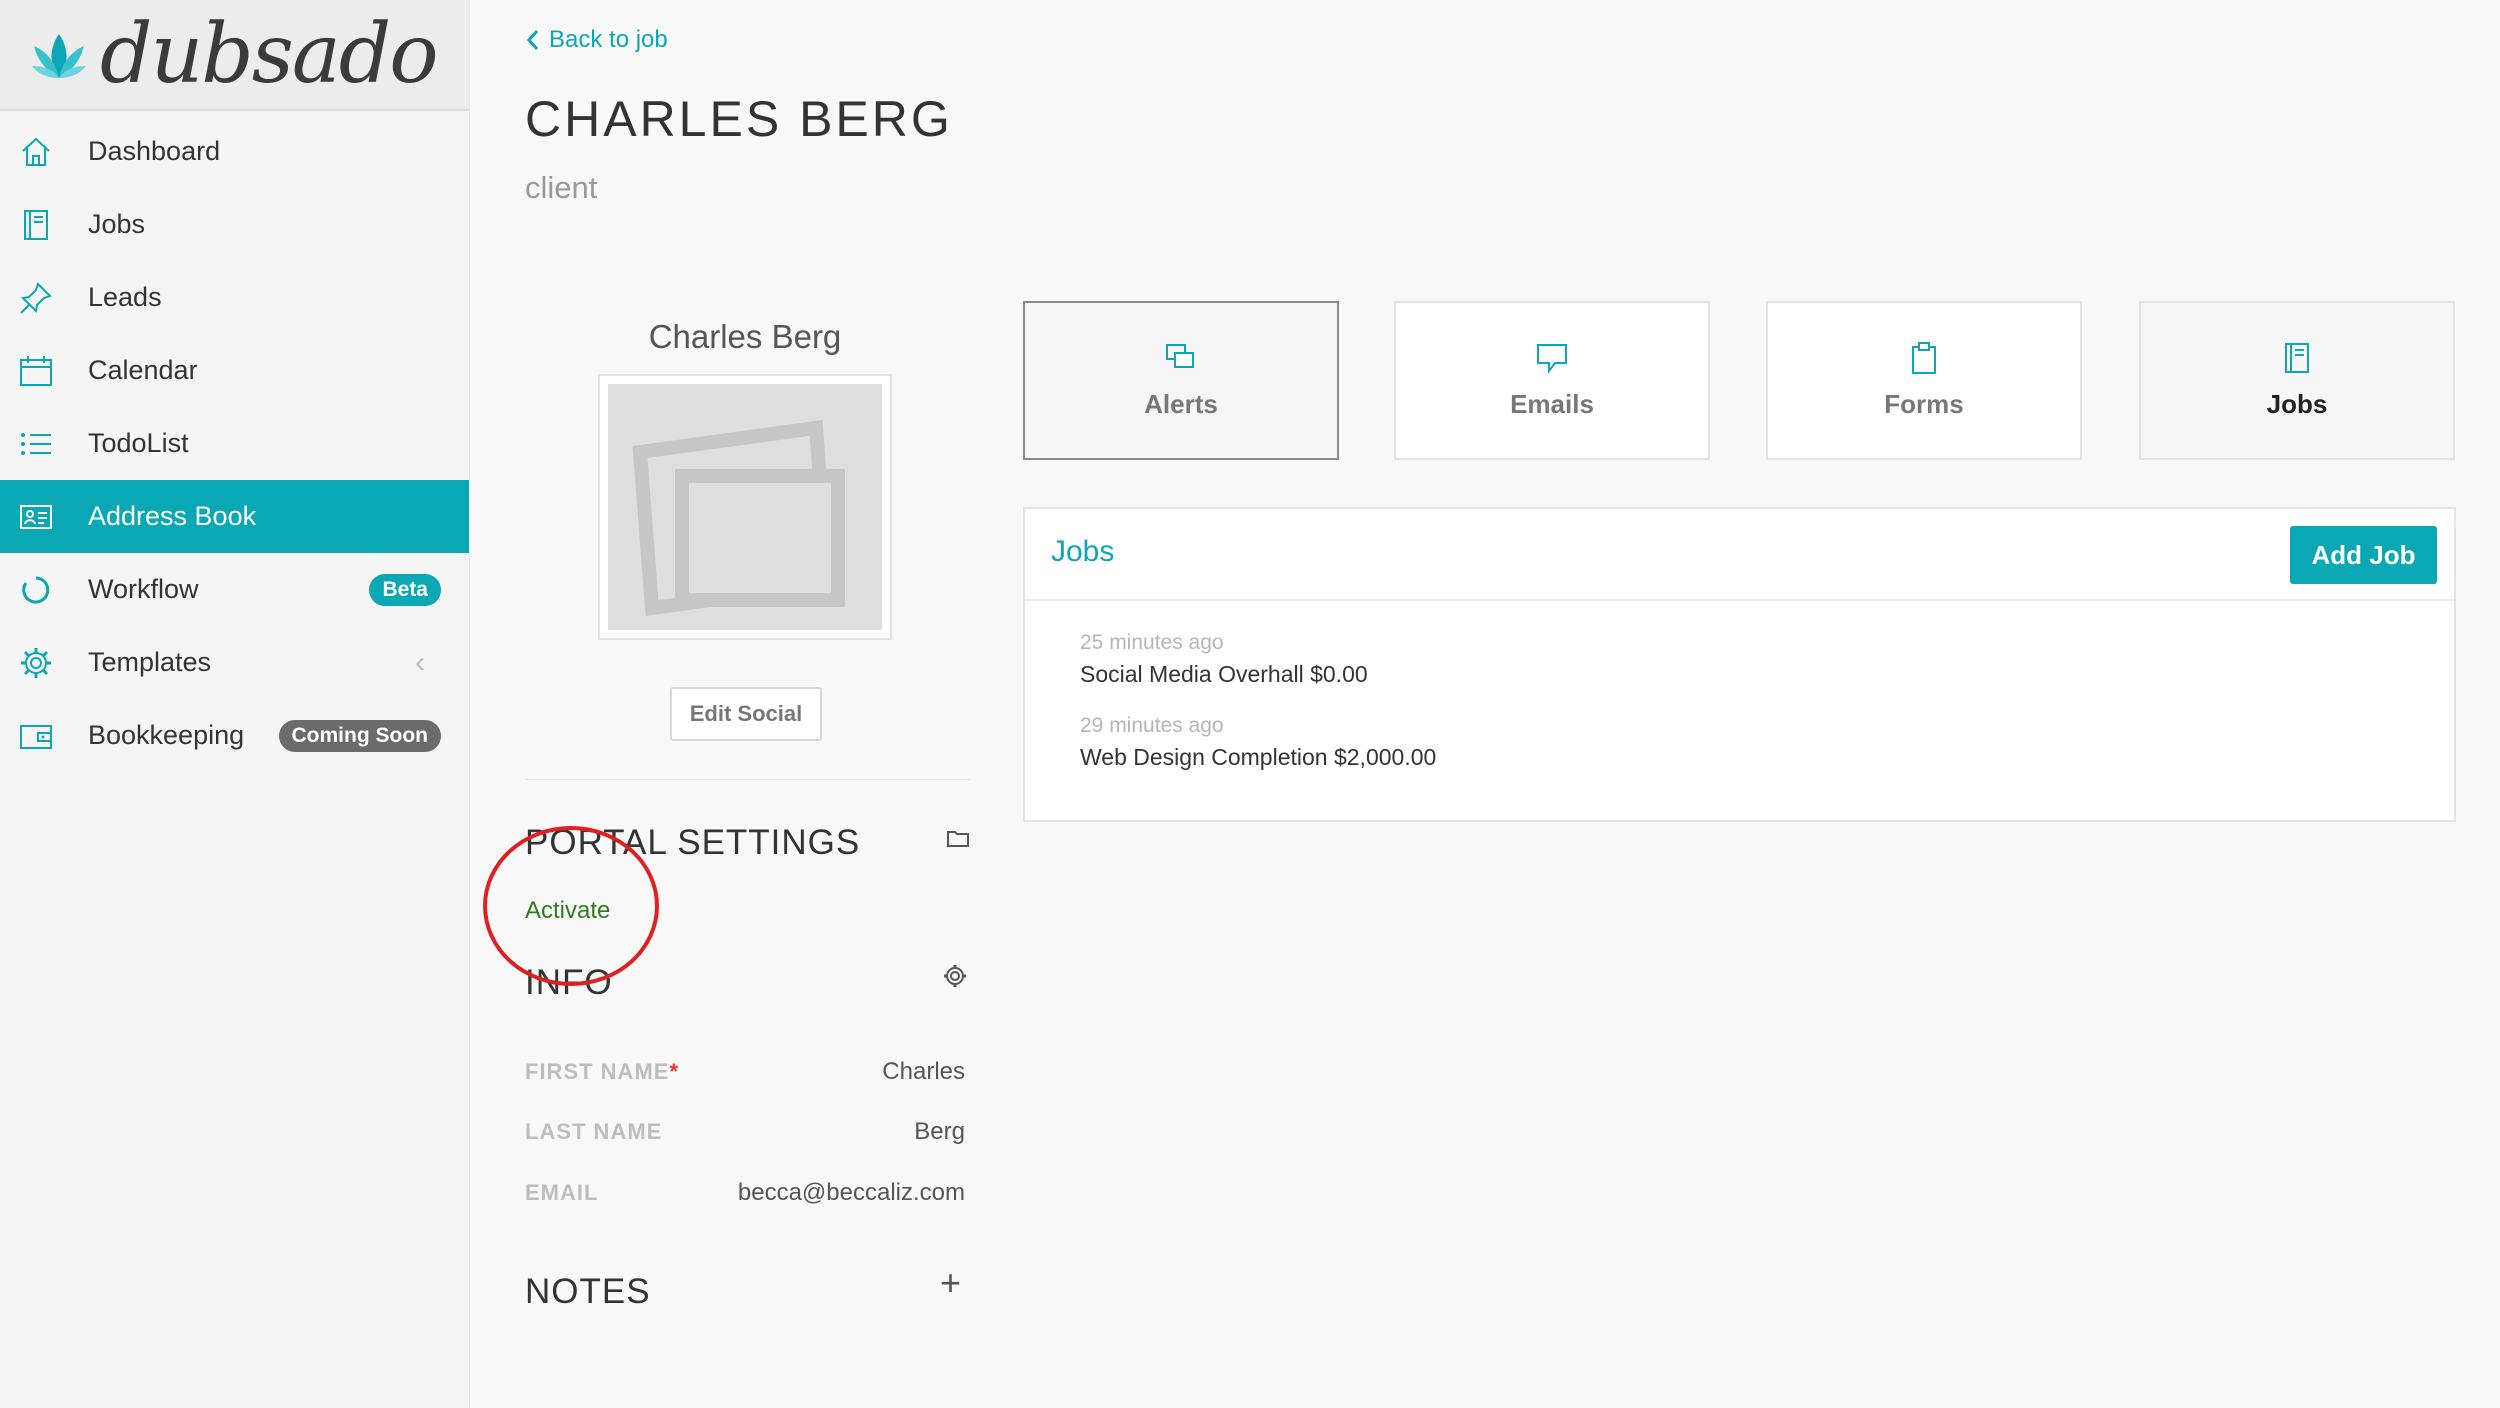  Describe the element at coordinates (59, 55) in the screenshot. I see `succulent-logo-icon` at that location.